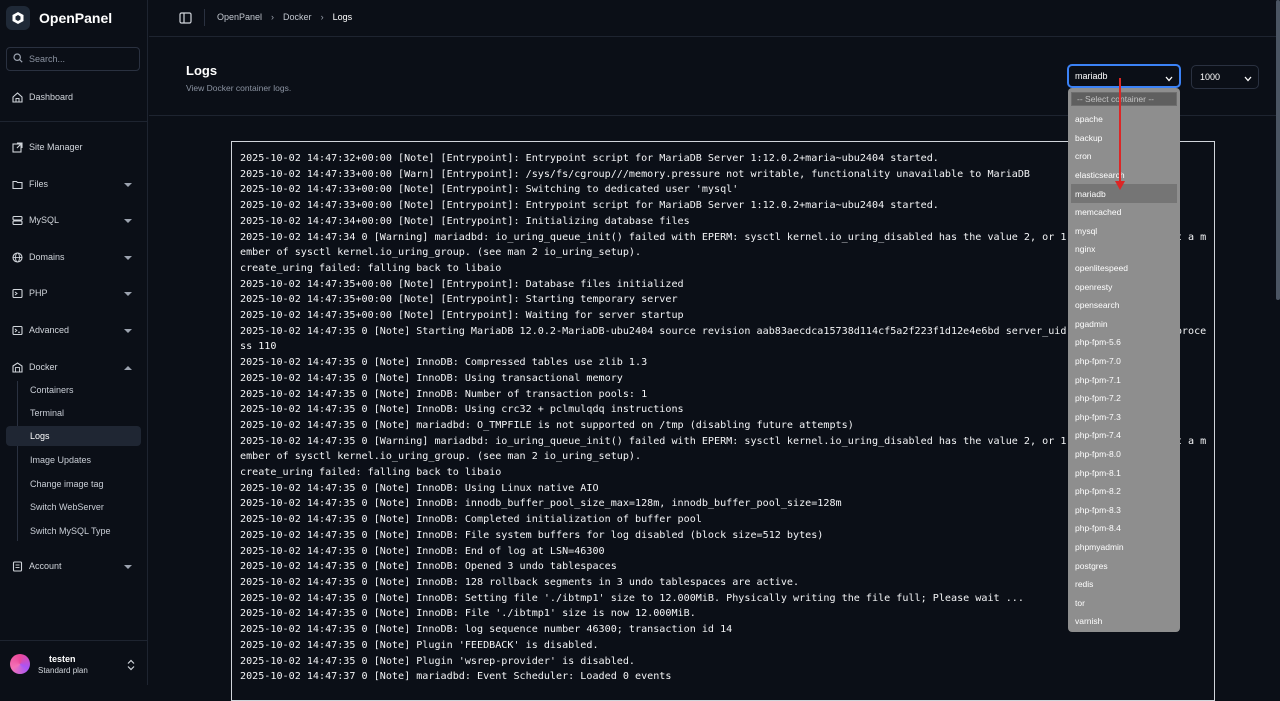  Describe the element at coordinates (239, 17) in the screenshot. I see `breadcrumb-item-openpanel: OpenPanel` at that location.